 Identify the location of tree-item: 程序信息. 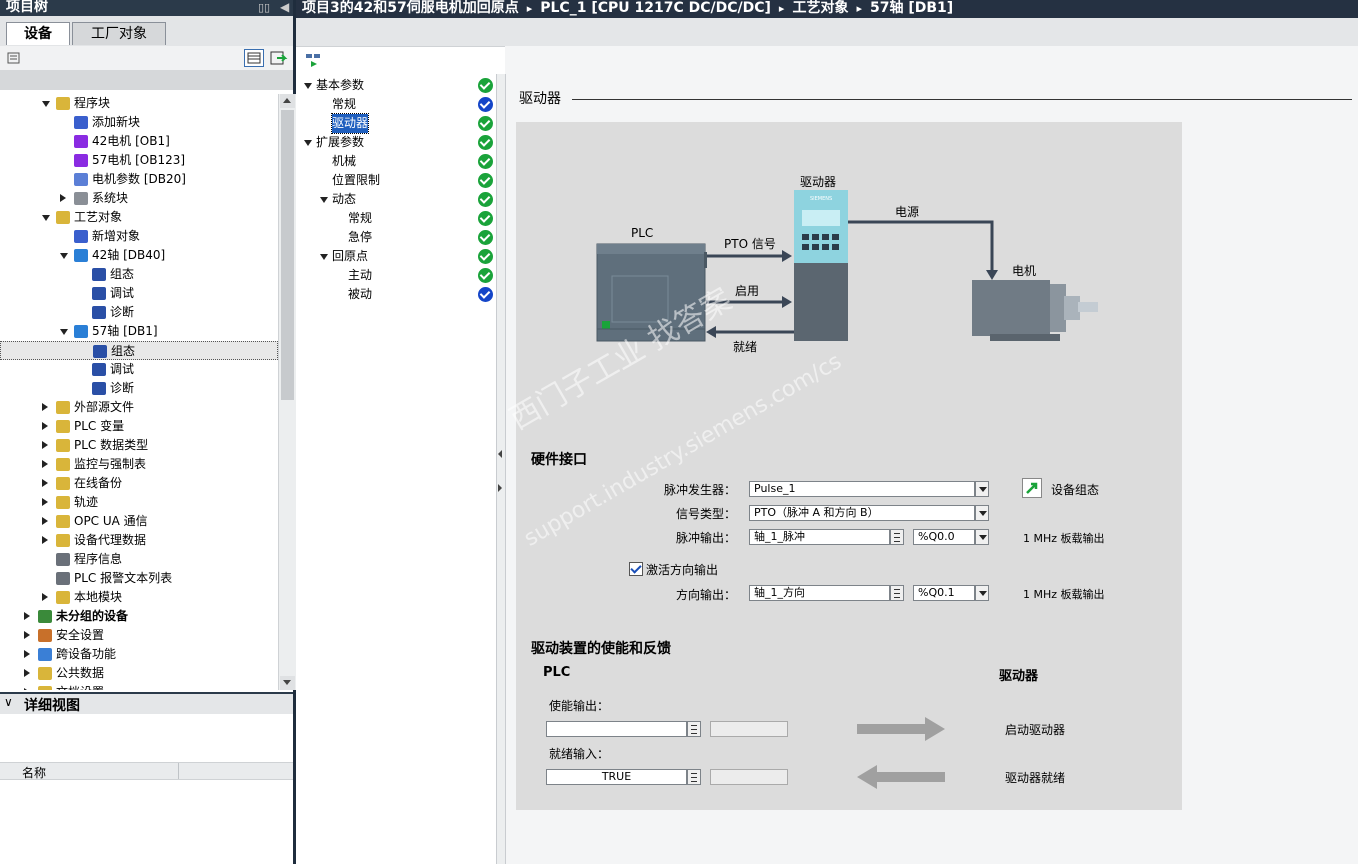
(139, 559).